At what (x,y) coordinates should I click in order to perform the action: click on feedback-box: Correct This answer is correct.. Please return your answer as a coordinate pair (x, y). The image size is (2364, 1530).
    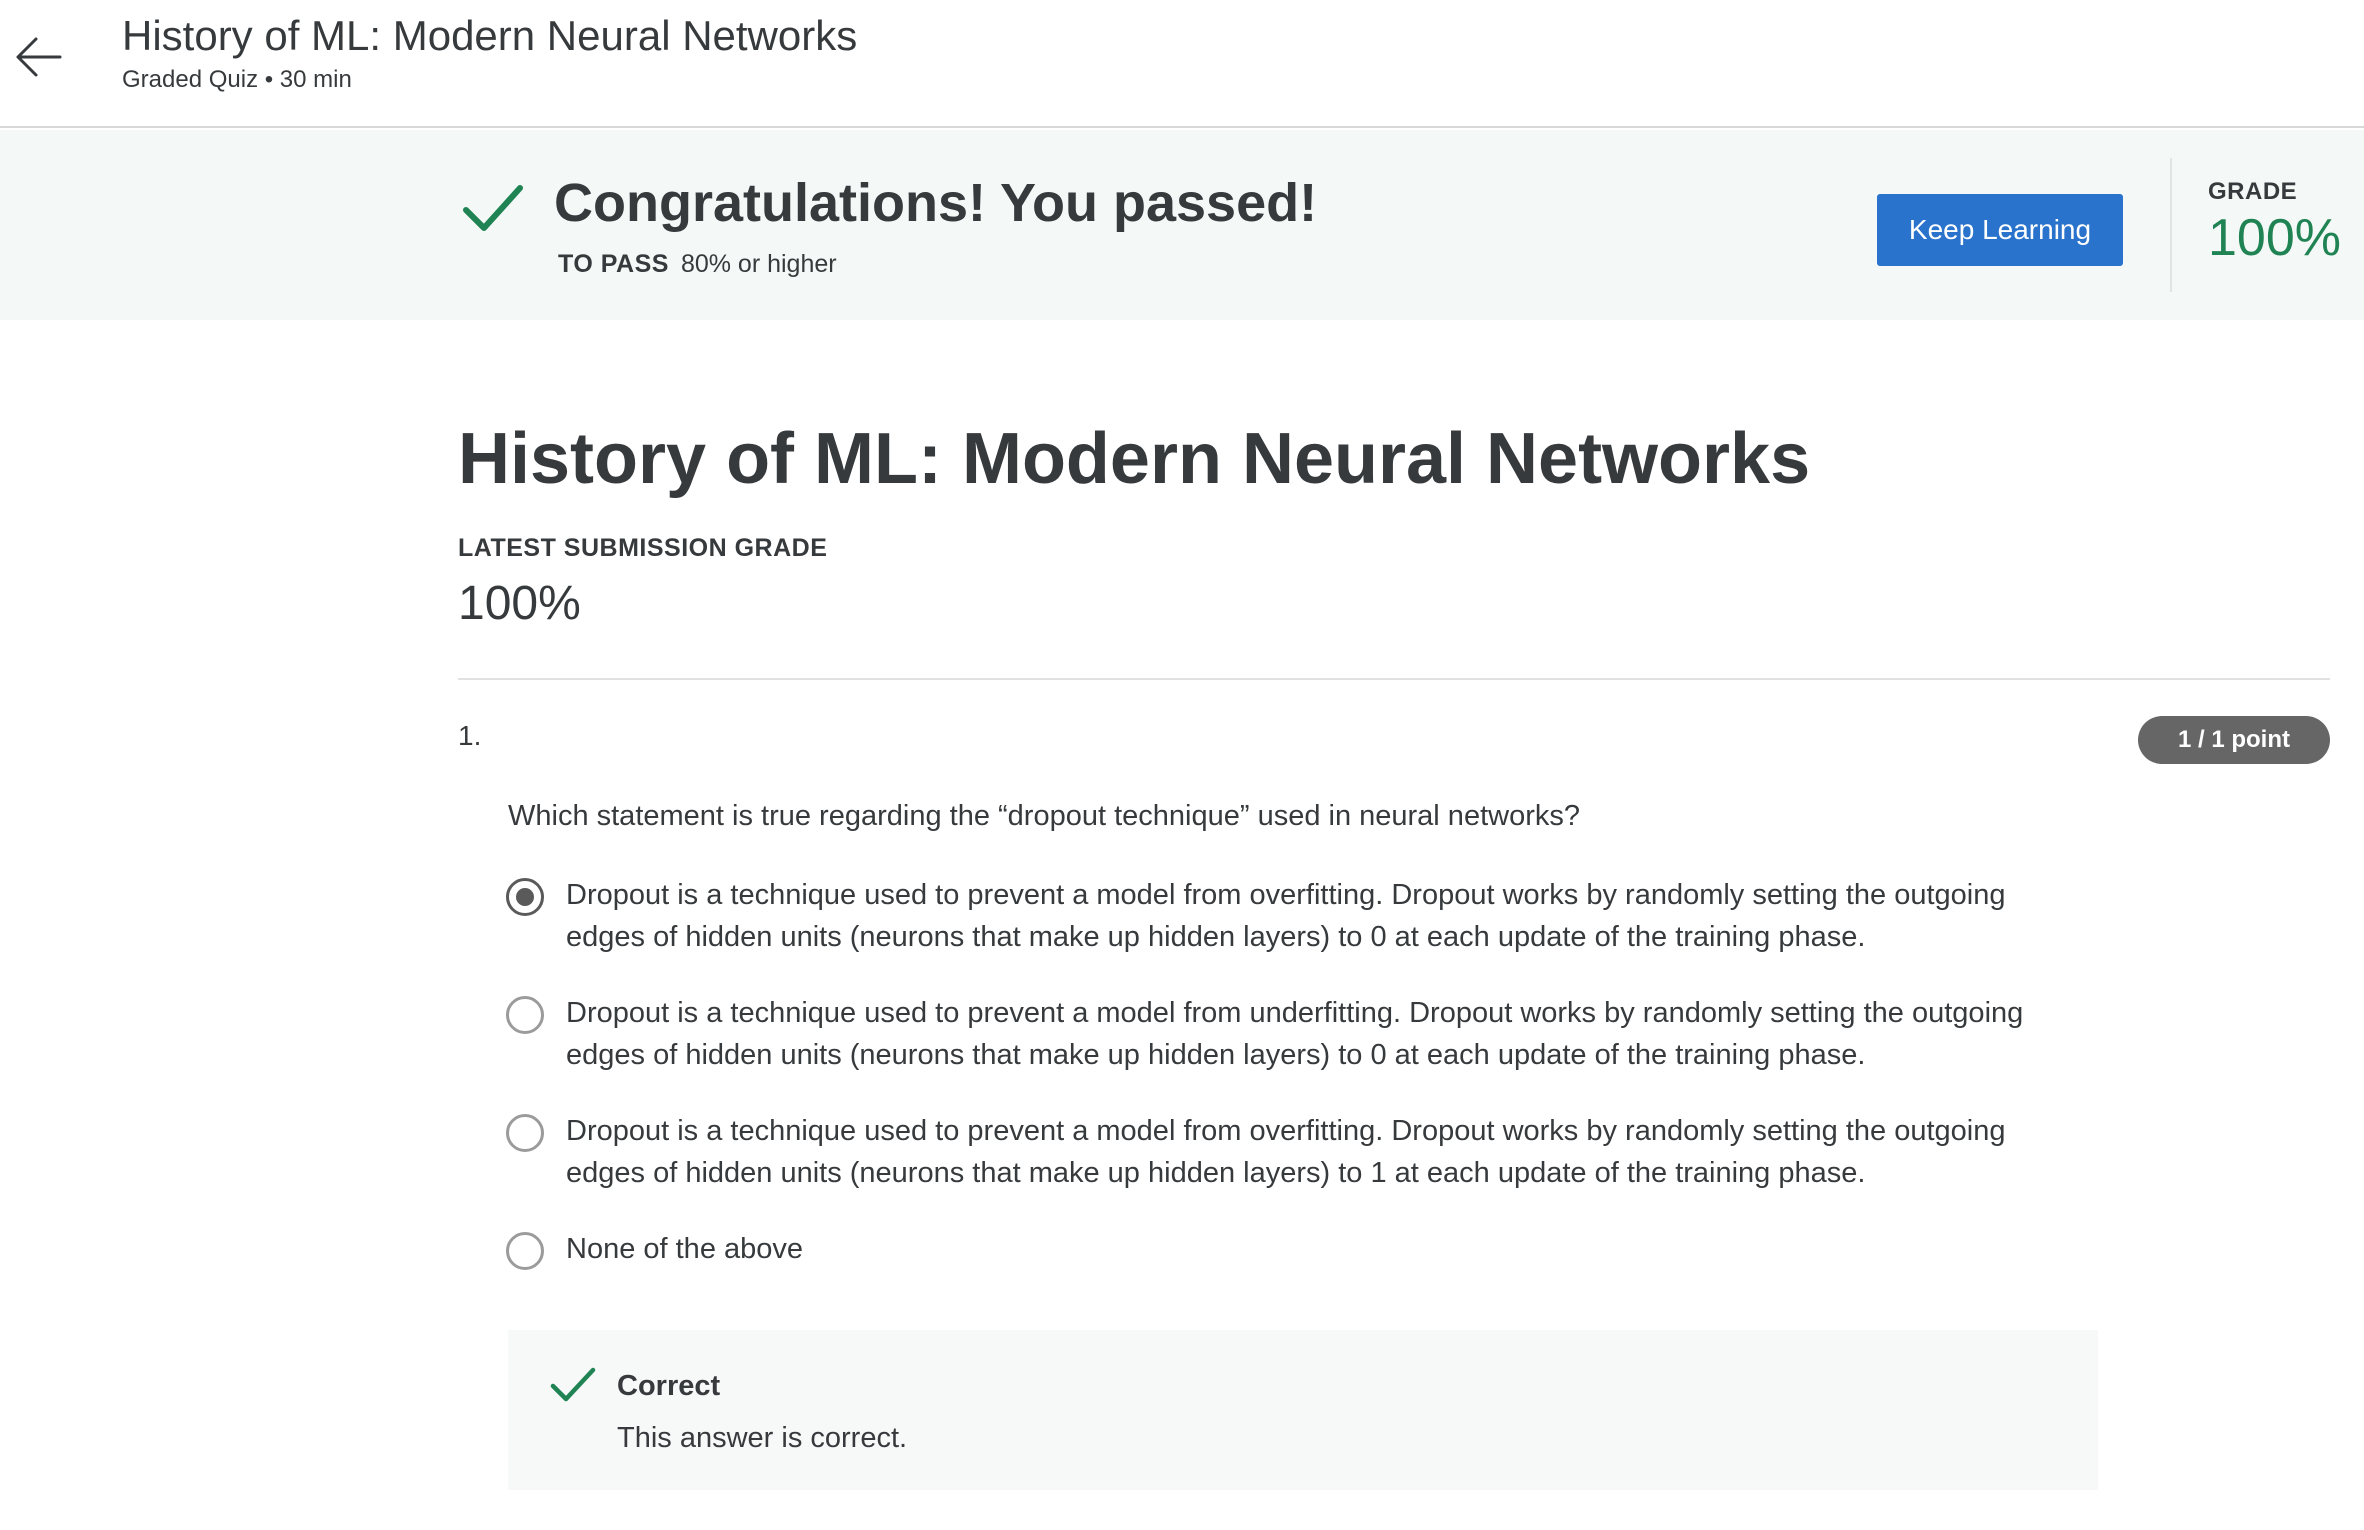
    Looking at the image, I should click on (1303, 1410).